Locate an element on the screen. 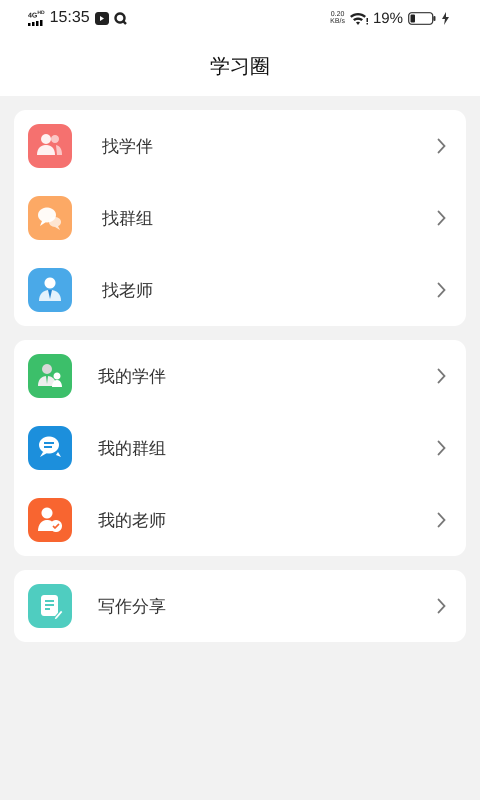  search-app-icon is located at coordinates (120, 18).